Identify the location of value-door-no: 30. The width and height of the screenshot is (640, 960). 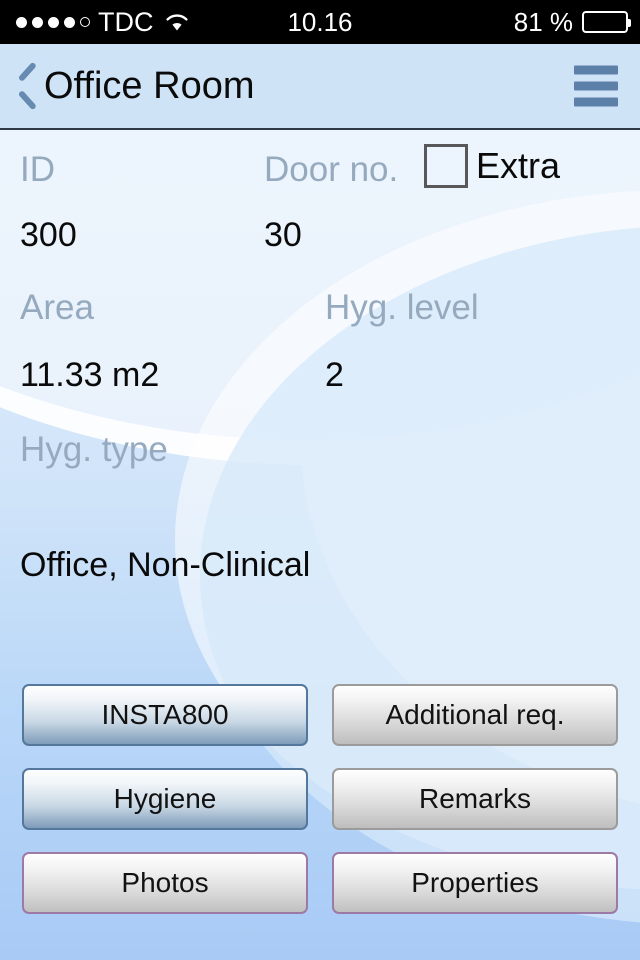
(283, 235).